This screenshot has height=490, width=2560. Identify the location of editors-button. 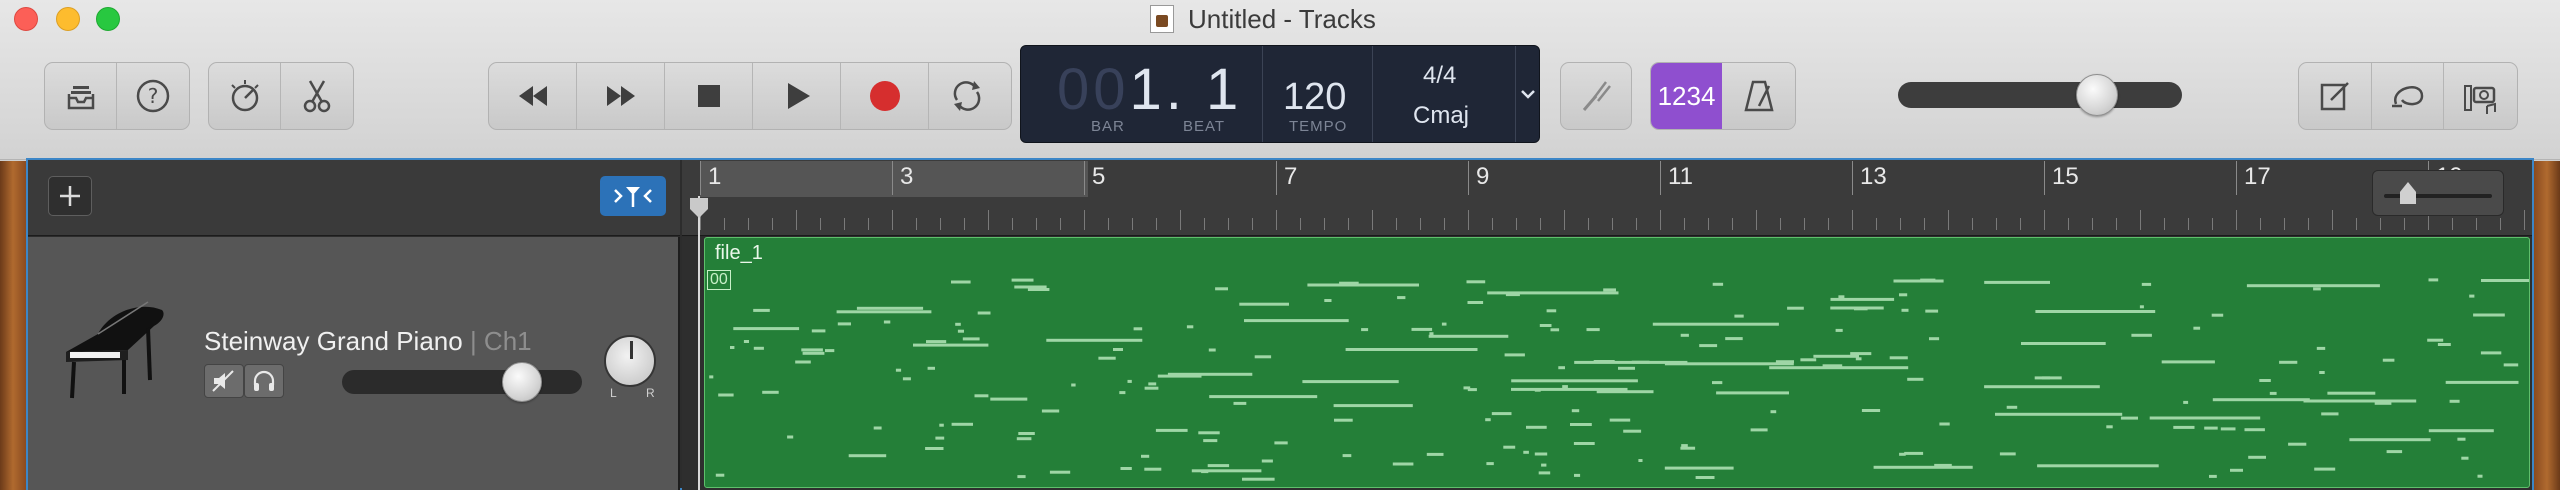
(317, 96).